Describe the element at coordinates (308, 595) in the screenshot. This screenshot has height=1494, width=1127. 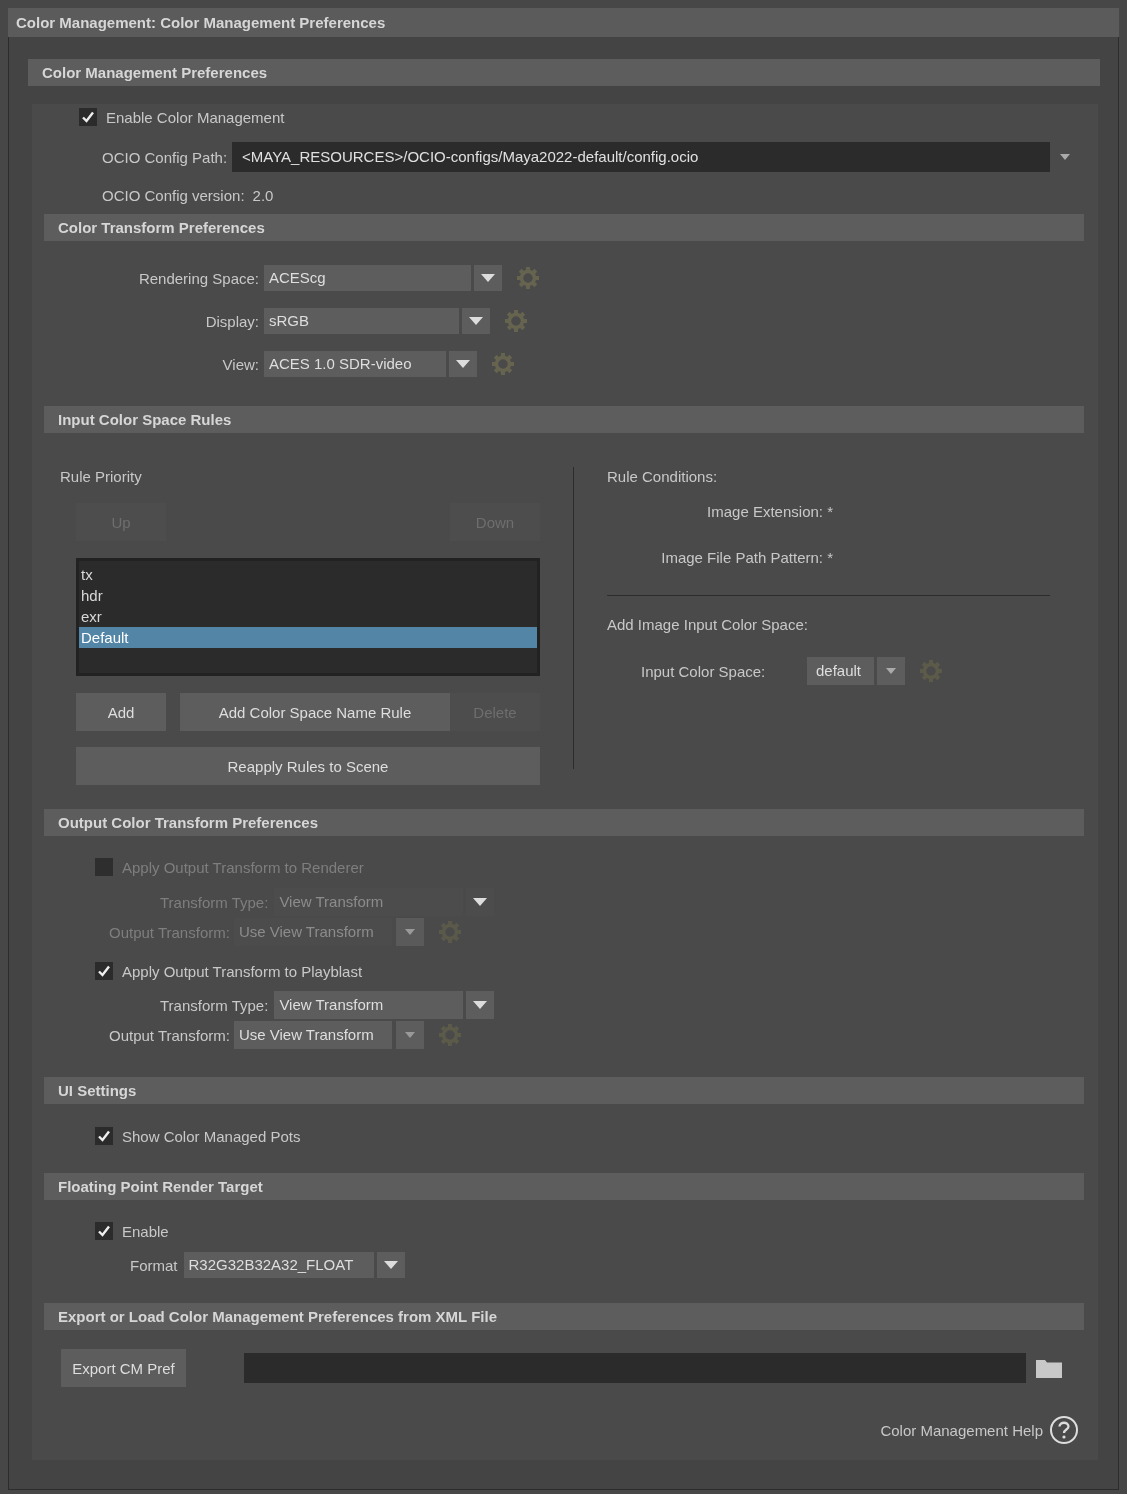
I see `list-item: hdr` at that location.